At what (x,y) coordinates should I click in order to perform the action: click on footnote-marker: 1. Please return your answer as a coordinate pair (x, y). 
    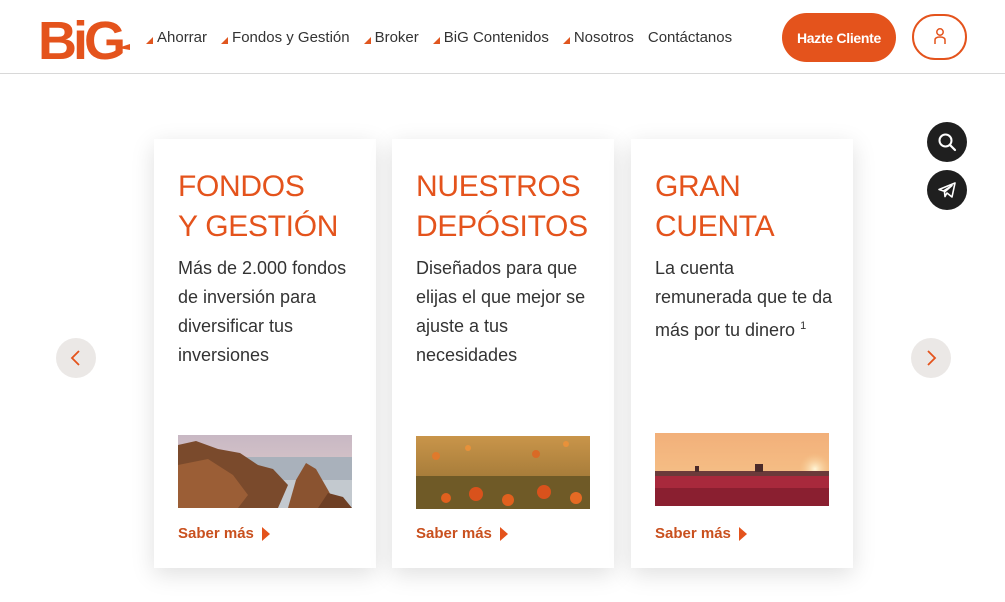
    Looking at the image, I should click on (803, 326).